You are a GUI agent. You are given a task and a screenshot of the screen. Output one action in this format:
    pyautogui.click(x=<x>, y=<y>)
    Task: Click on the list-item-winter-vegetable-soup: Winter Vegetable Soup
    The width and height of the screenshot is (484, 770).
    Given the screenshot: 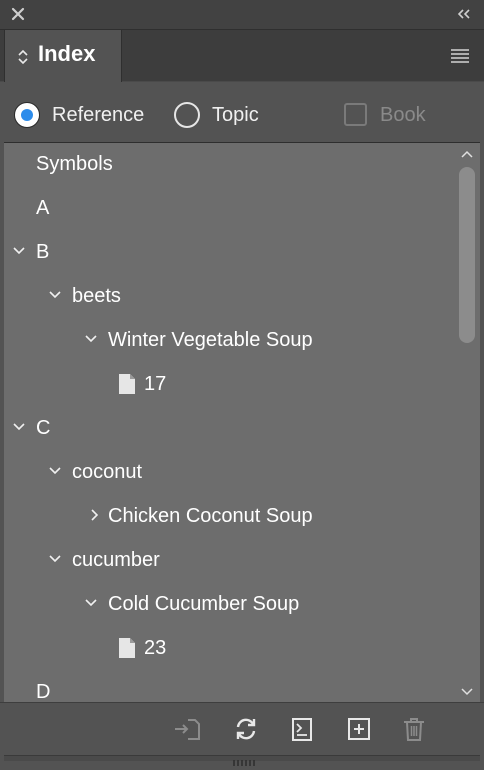 What is the action you would take?
    pyautogui.click(x=229, y=341)
    